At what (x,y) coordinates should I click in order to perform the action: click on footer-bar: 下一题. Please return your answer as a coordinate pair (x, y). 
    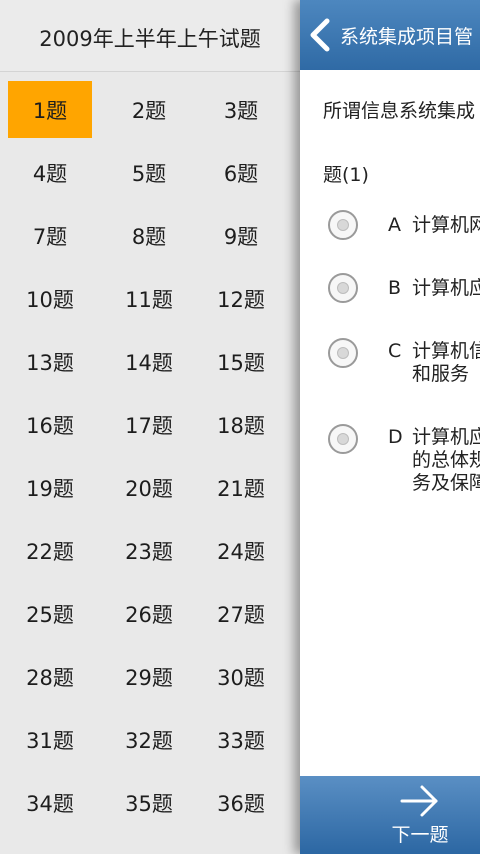
    Looking at the image, I should click on (390, 815).